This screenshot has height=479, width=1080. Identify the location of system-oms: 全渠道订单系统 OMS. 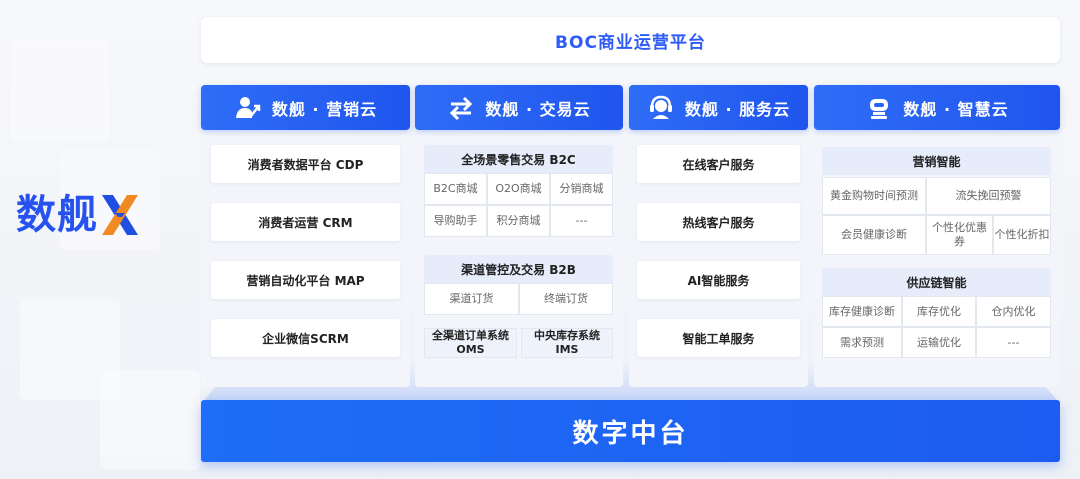
(470, 343).